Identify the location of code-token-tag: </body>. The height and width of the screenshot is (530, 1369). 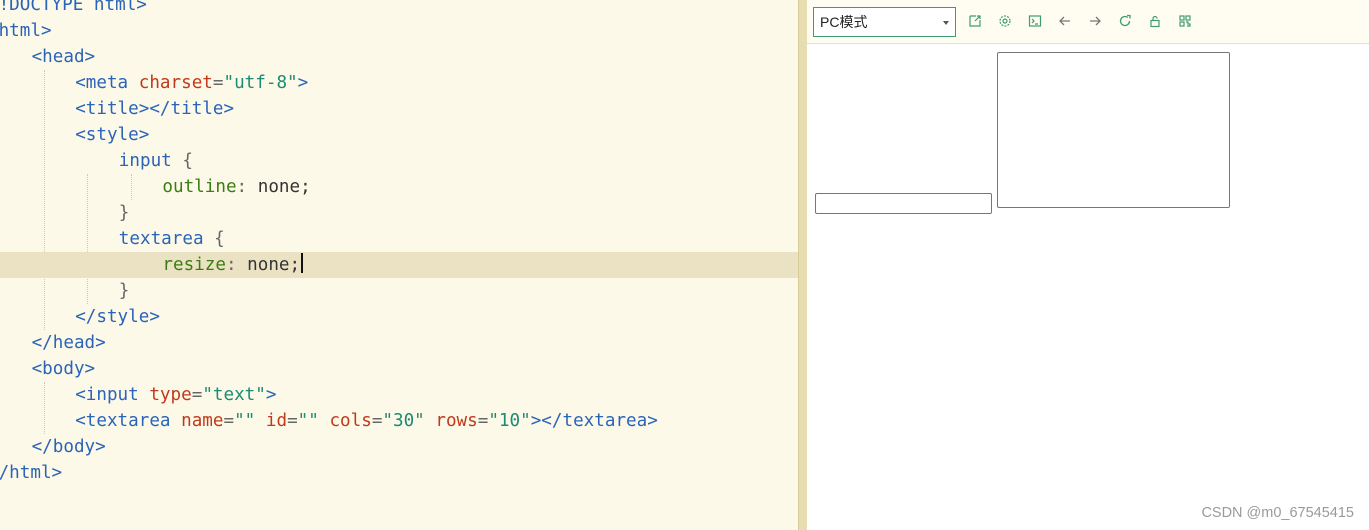
(68, 447).